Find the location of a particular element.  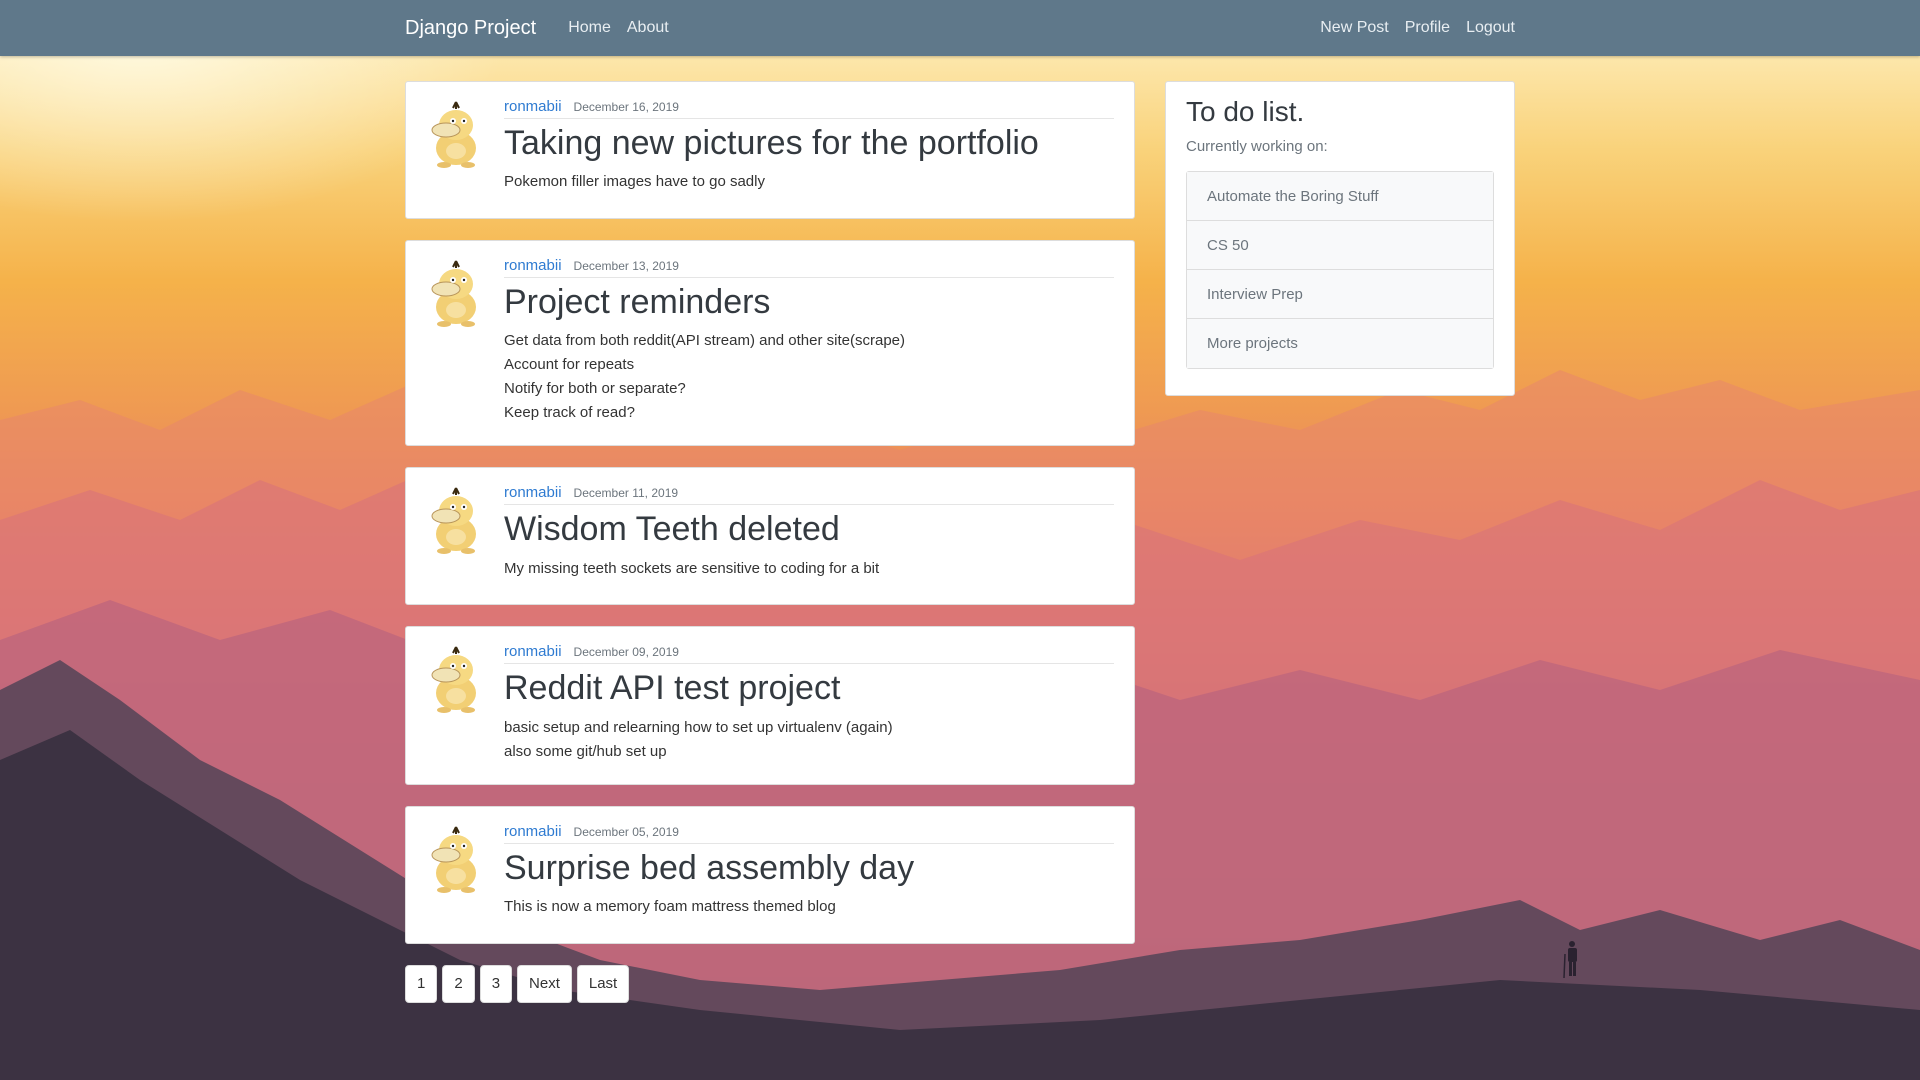

post-content-line: Keep track of read? is located at coordinates (569, 413).